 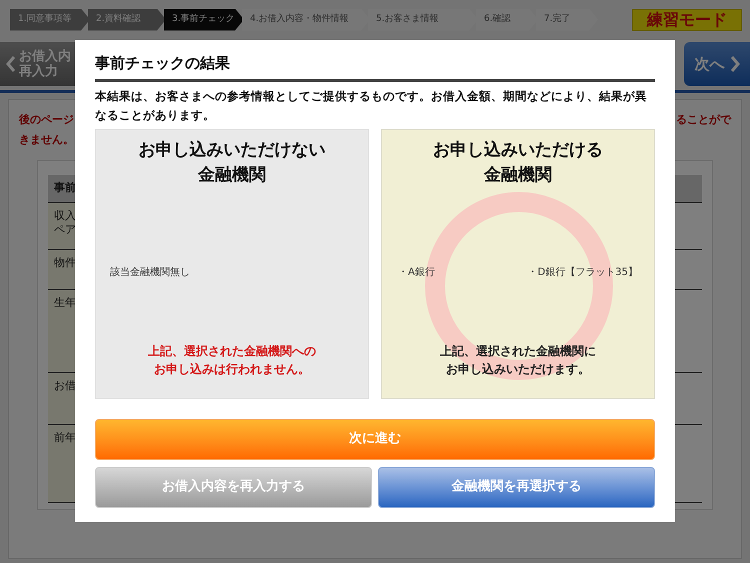 What do you see at coordinates (416, 273) in the screenshot?
I see `bank-name: ・A銀行` at bounding box center [416, 273].